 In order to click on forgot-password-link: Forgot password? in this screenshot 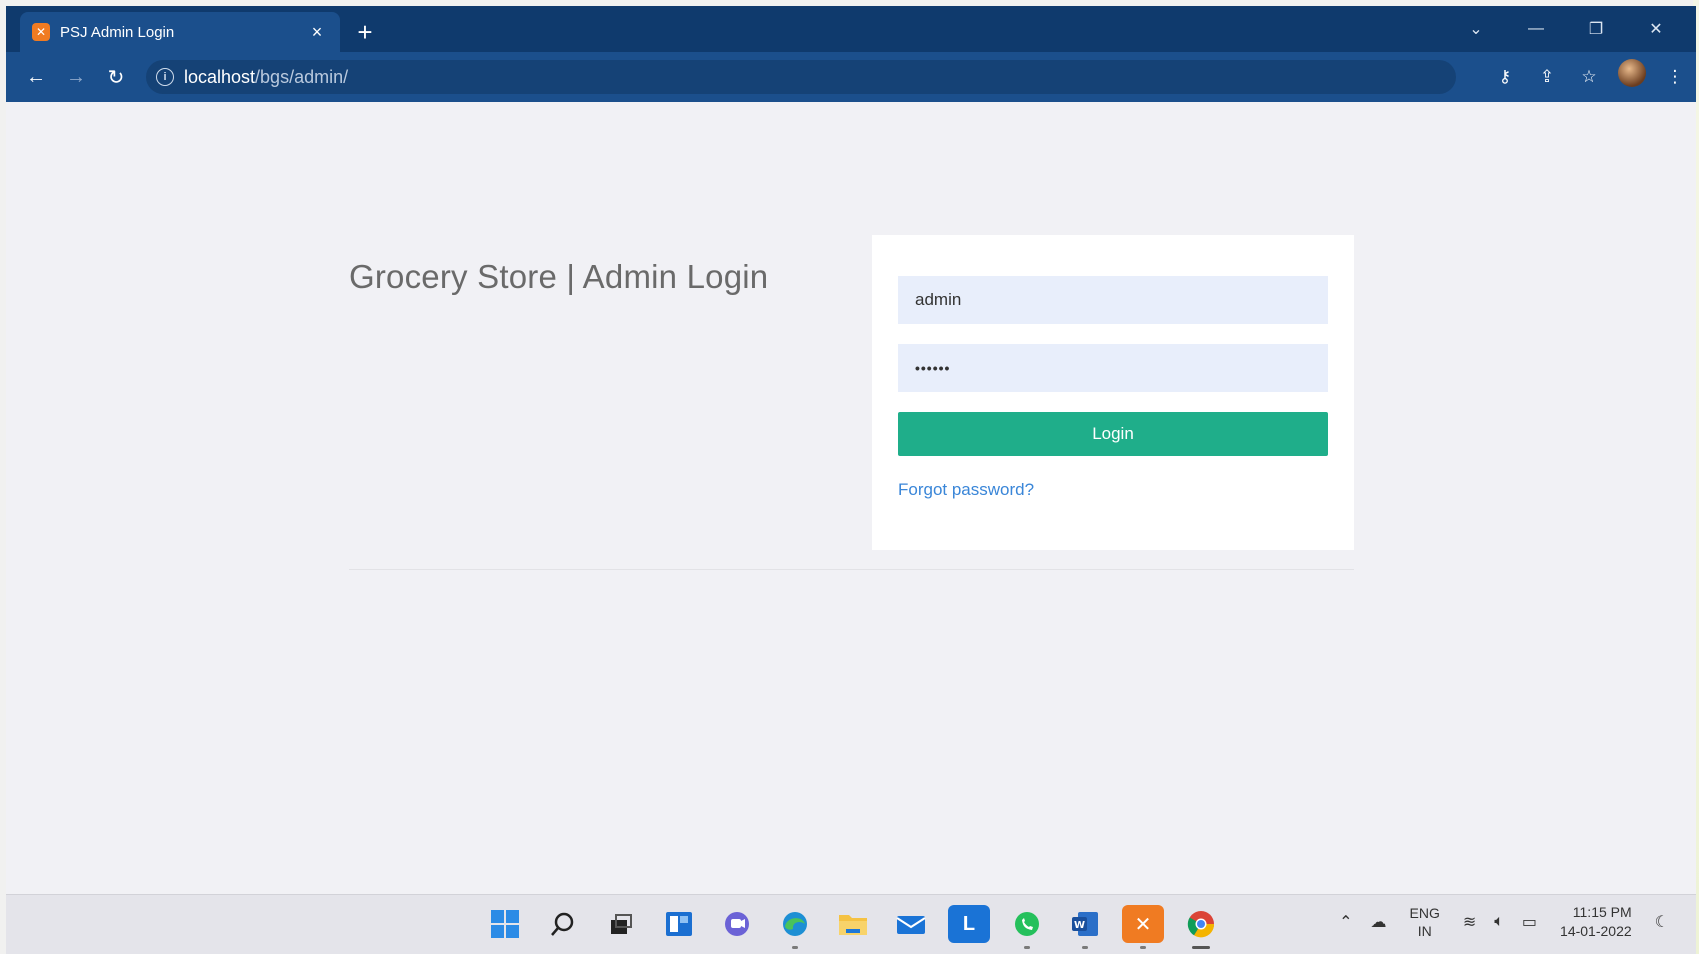, I will do `click(966, 490)`.